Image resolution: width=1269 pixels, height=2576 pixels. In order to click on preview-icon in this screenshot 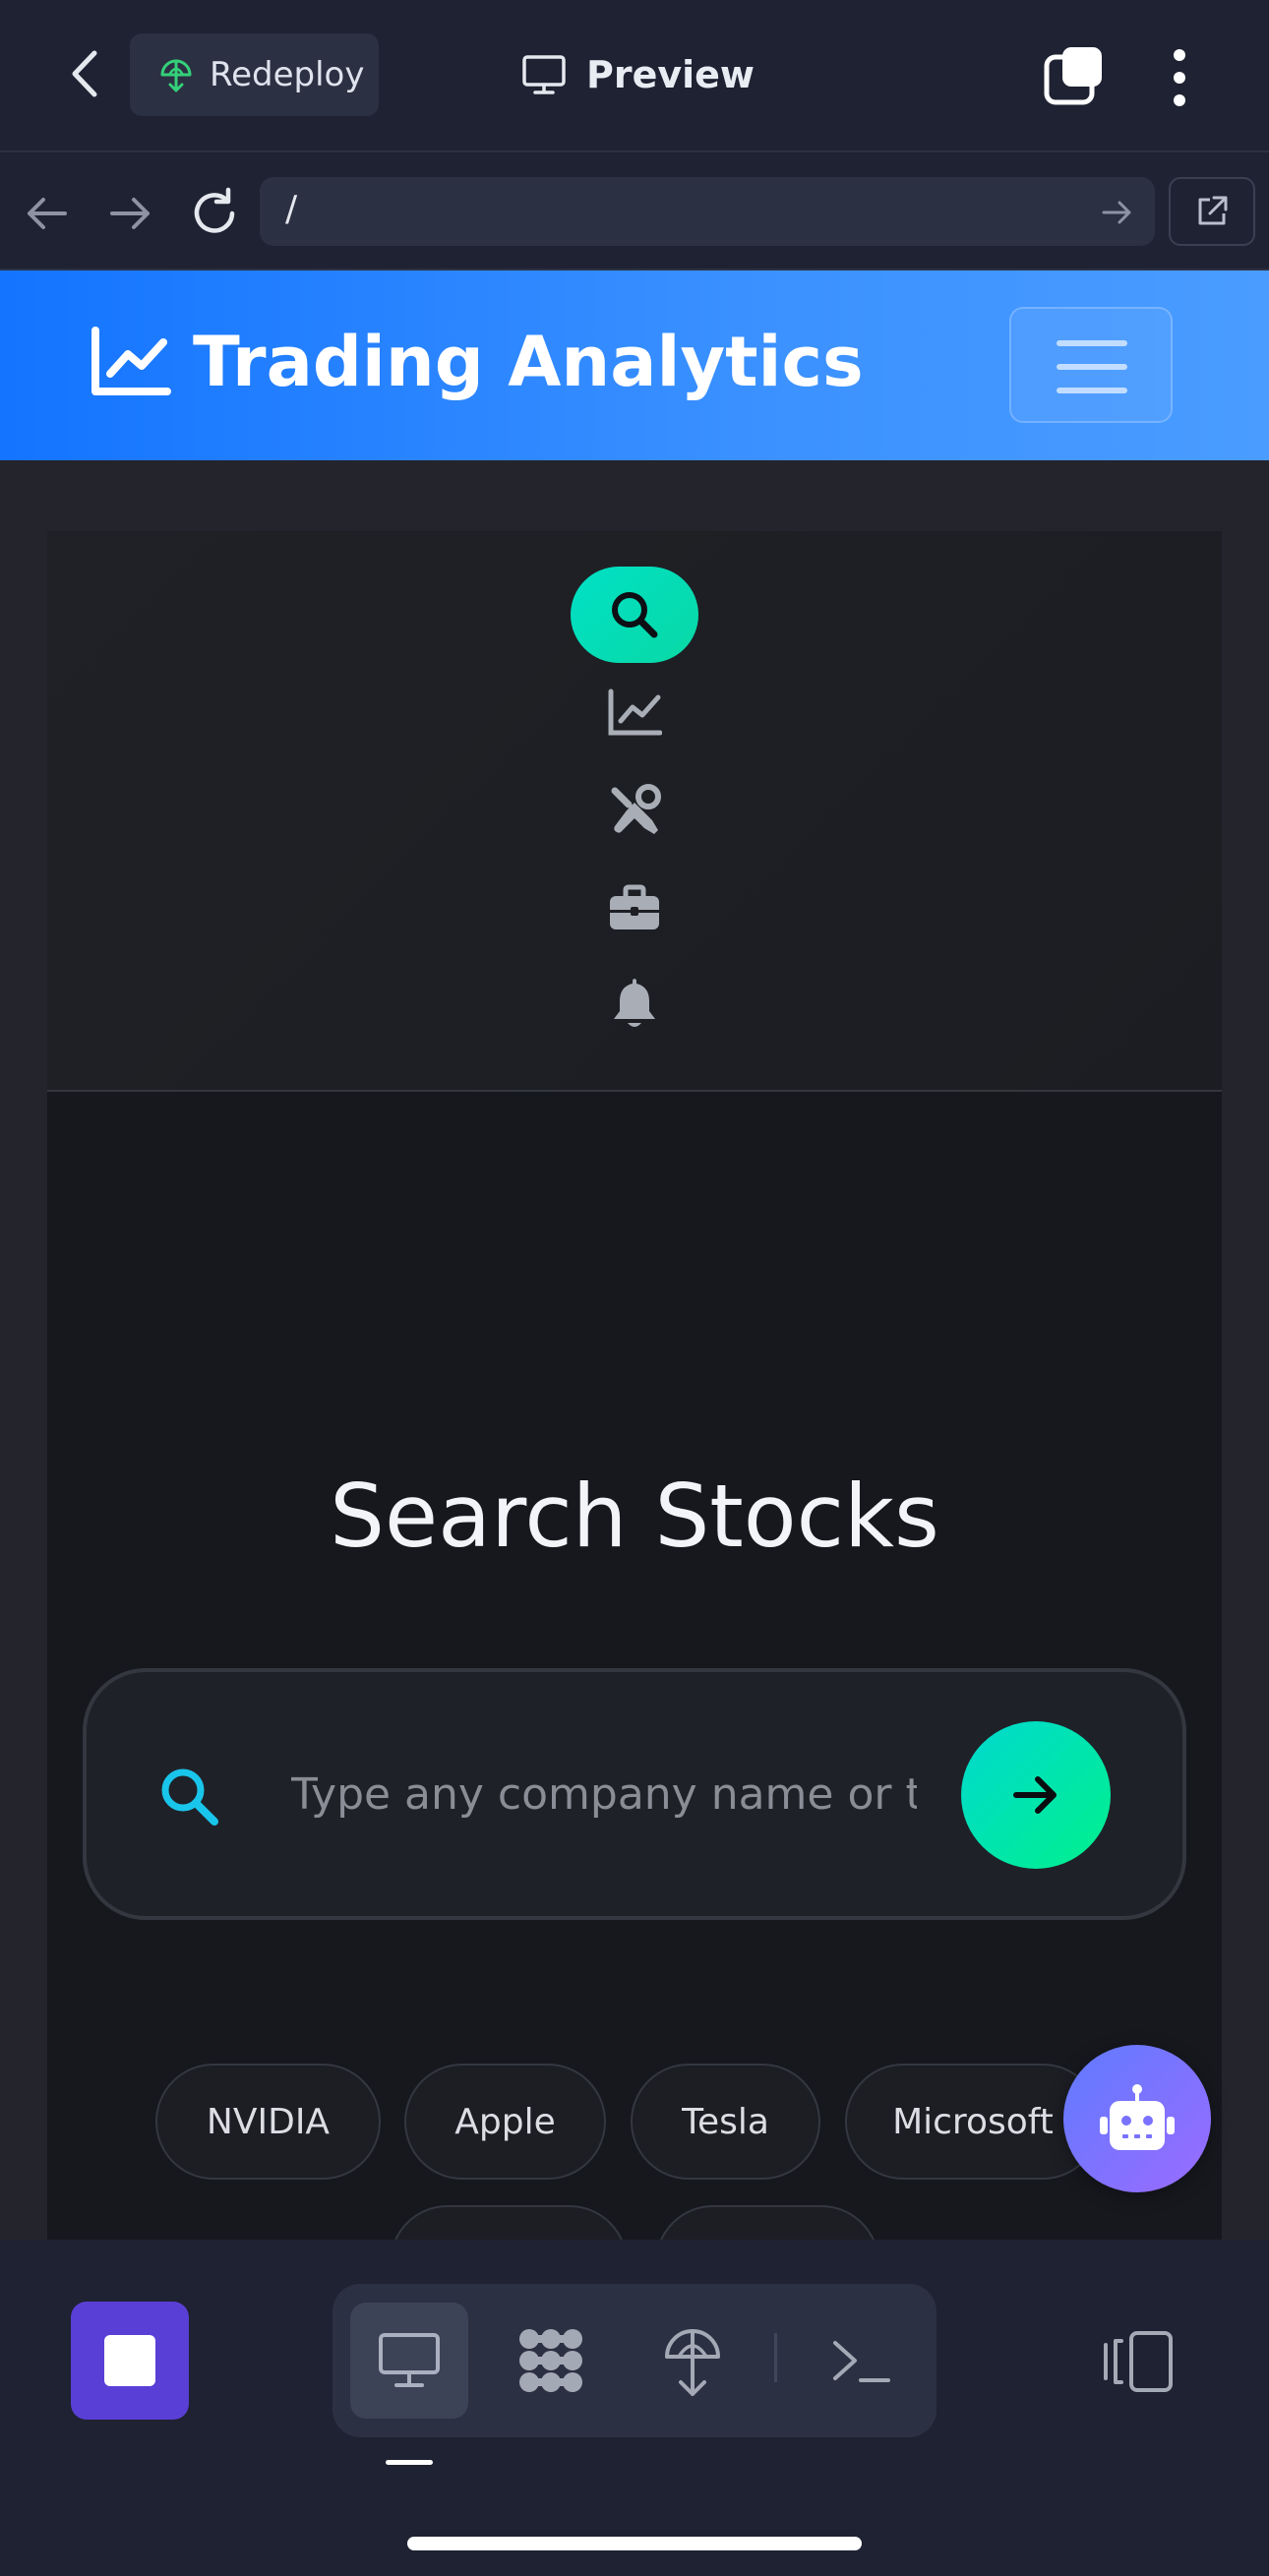, I will do `click(409, 2360)`.